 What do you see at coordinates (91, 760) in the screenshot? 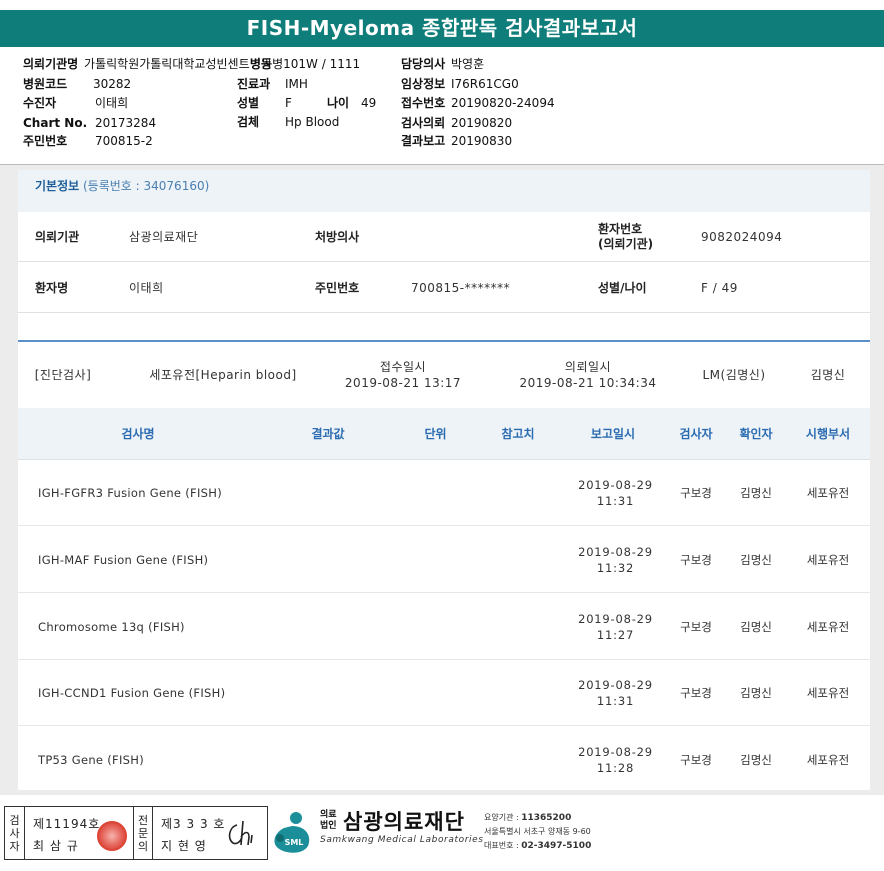
I see `test-name: TP53 Gene (FISH)` at bounding box center [91, 760].